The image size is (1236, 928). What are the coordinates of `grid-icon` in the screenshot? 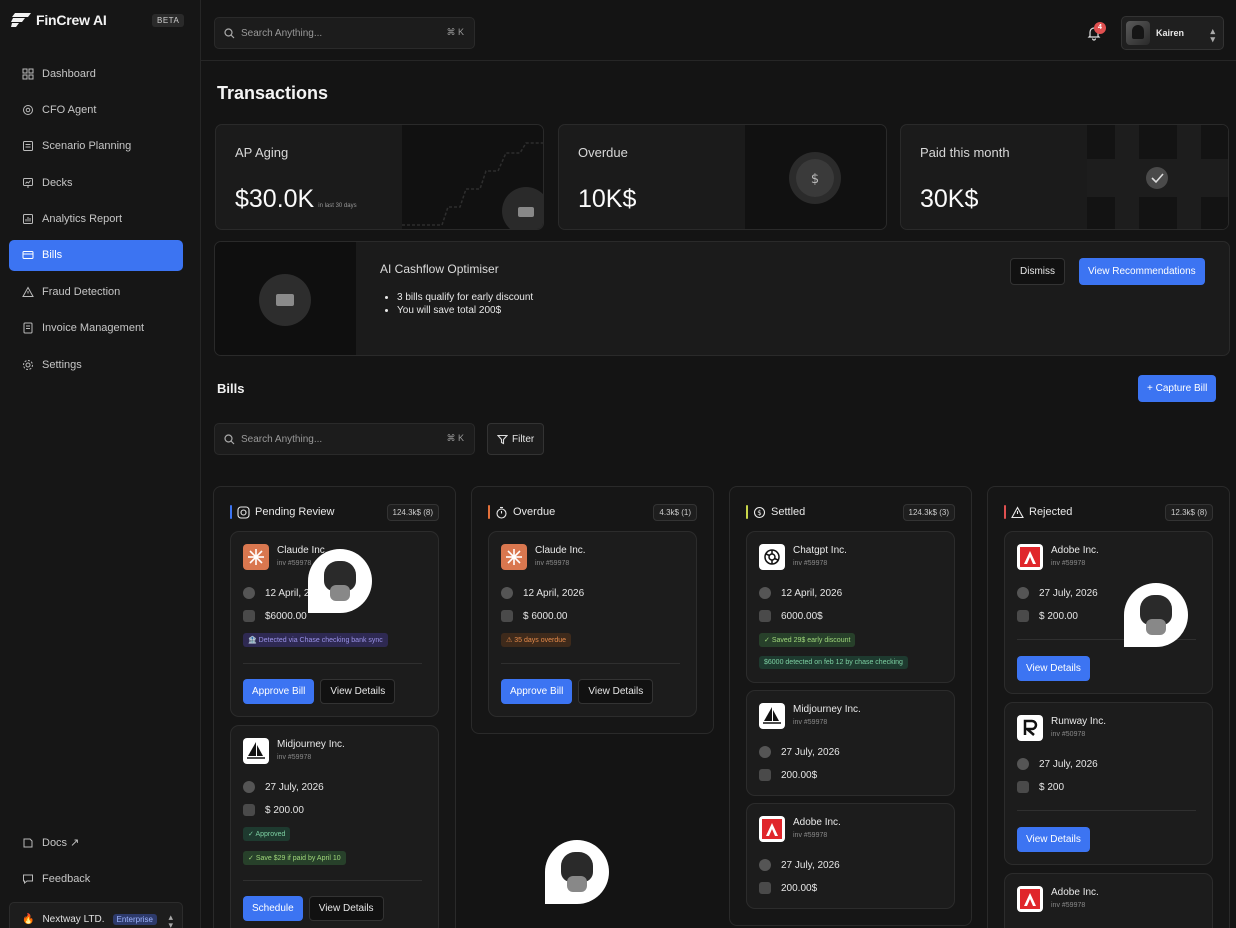 It's located at (28, 73).